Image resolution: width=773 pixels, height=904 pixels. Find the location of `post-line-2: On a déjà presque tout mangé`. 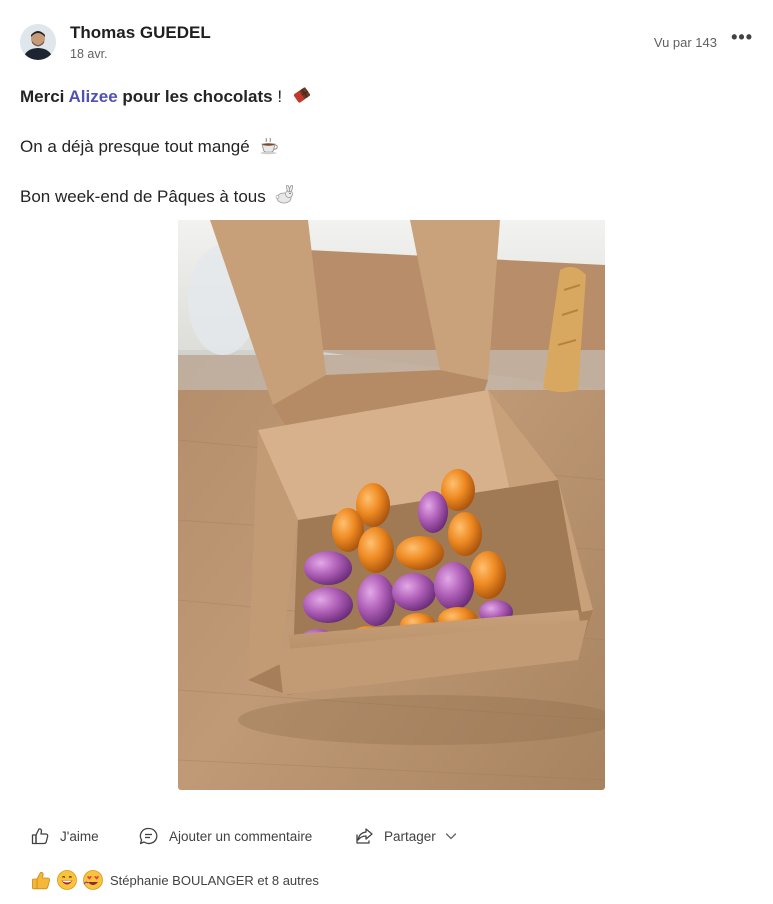

post-line-2: On a déjà presque tout mangé is located at coordinates (150, 147).